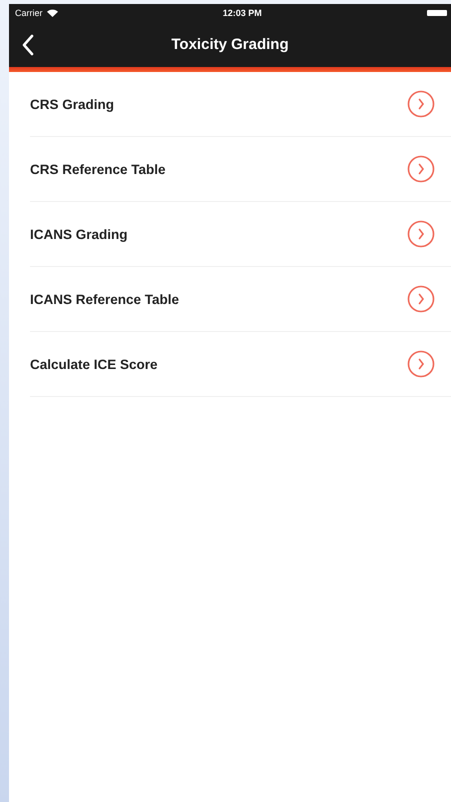  Describe the element at coordinates (79, 234) in the screenshot. I see `menu-item-label: ICANS Grading` at that location.